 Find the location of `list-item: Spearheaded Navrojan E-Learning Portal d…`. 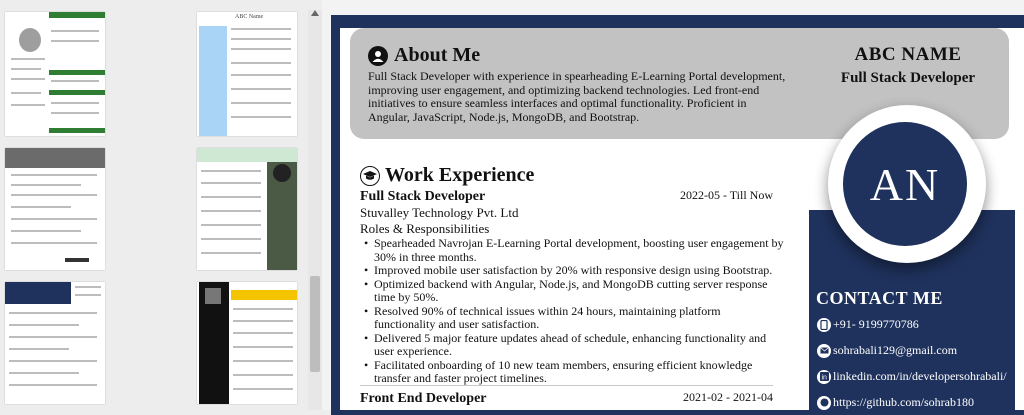

list-item: Spearheaded Navrojan E-Learning Portal d… is located at coordinates (574, 250).